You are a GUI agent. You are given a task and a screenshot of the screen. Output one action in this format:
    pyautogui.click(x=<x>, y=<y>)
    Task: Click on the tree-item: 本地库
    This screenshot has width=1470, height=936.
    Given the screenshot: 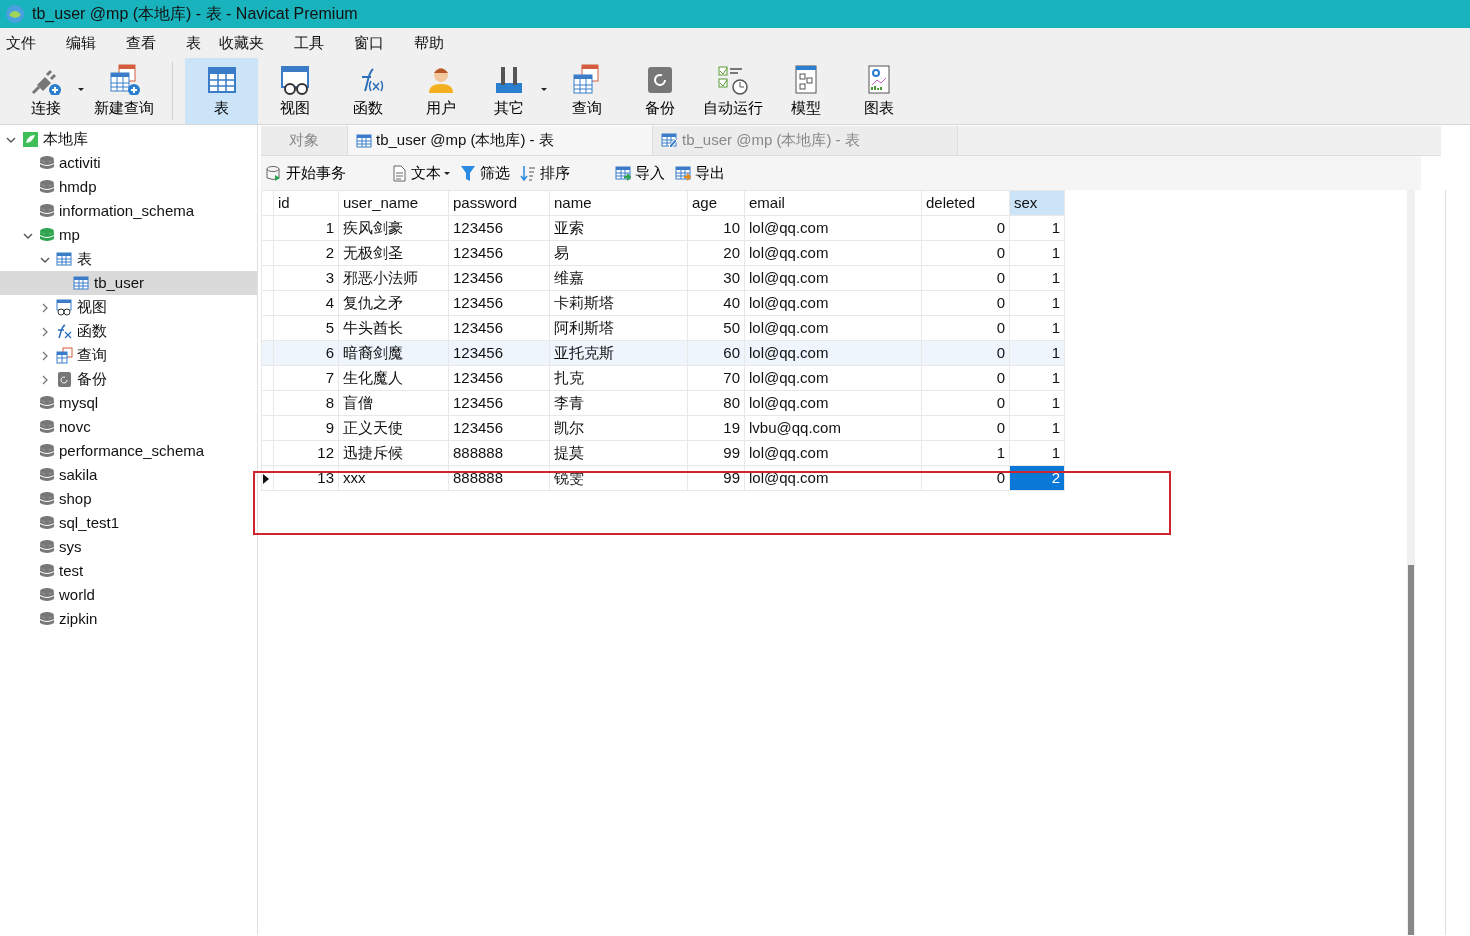 What is the action you would take?
    pyautogui.click(x=128, y=139)
    